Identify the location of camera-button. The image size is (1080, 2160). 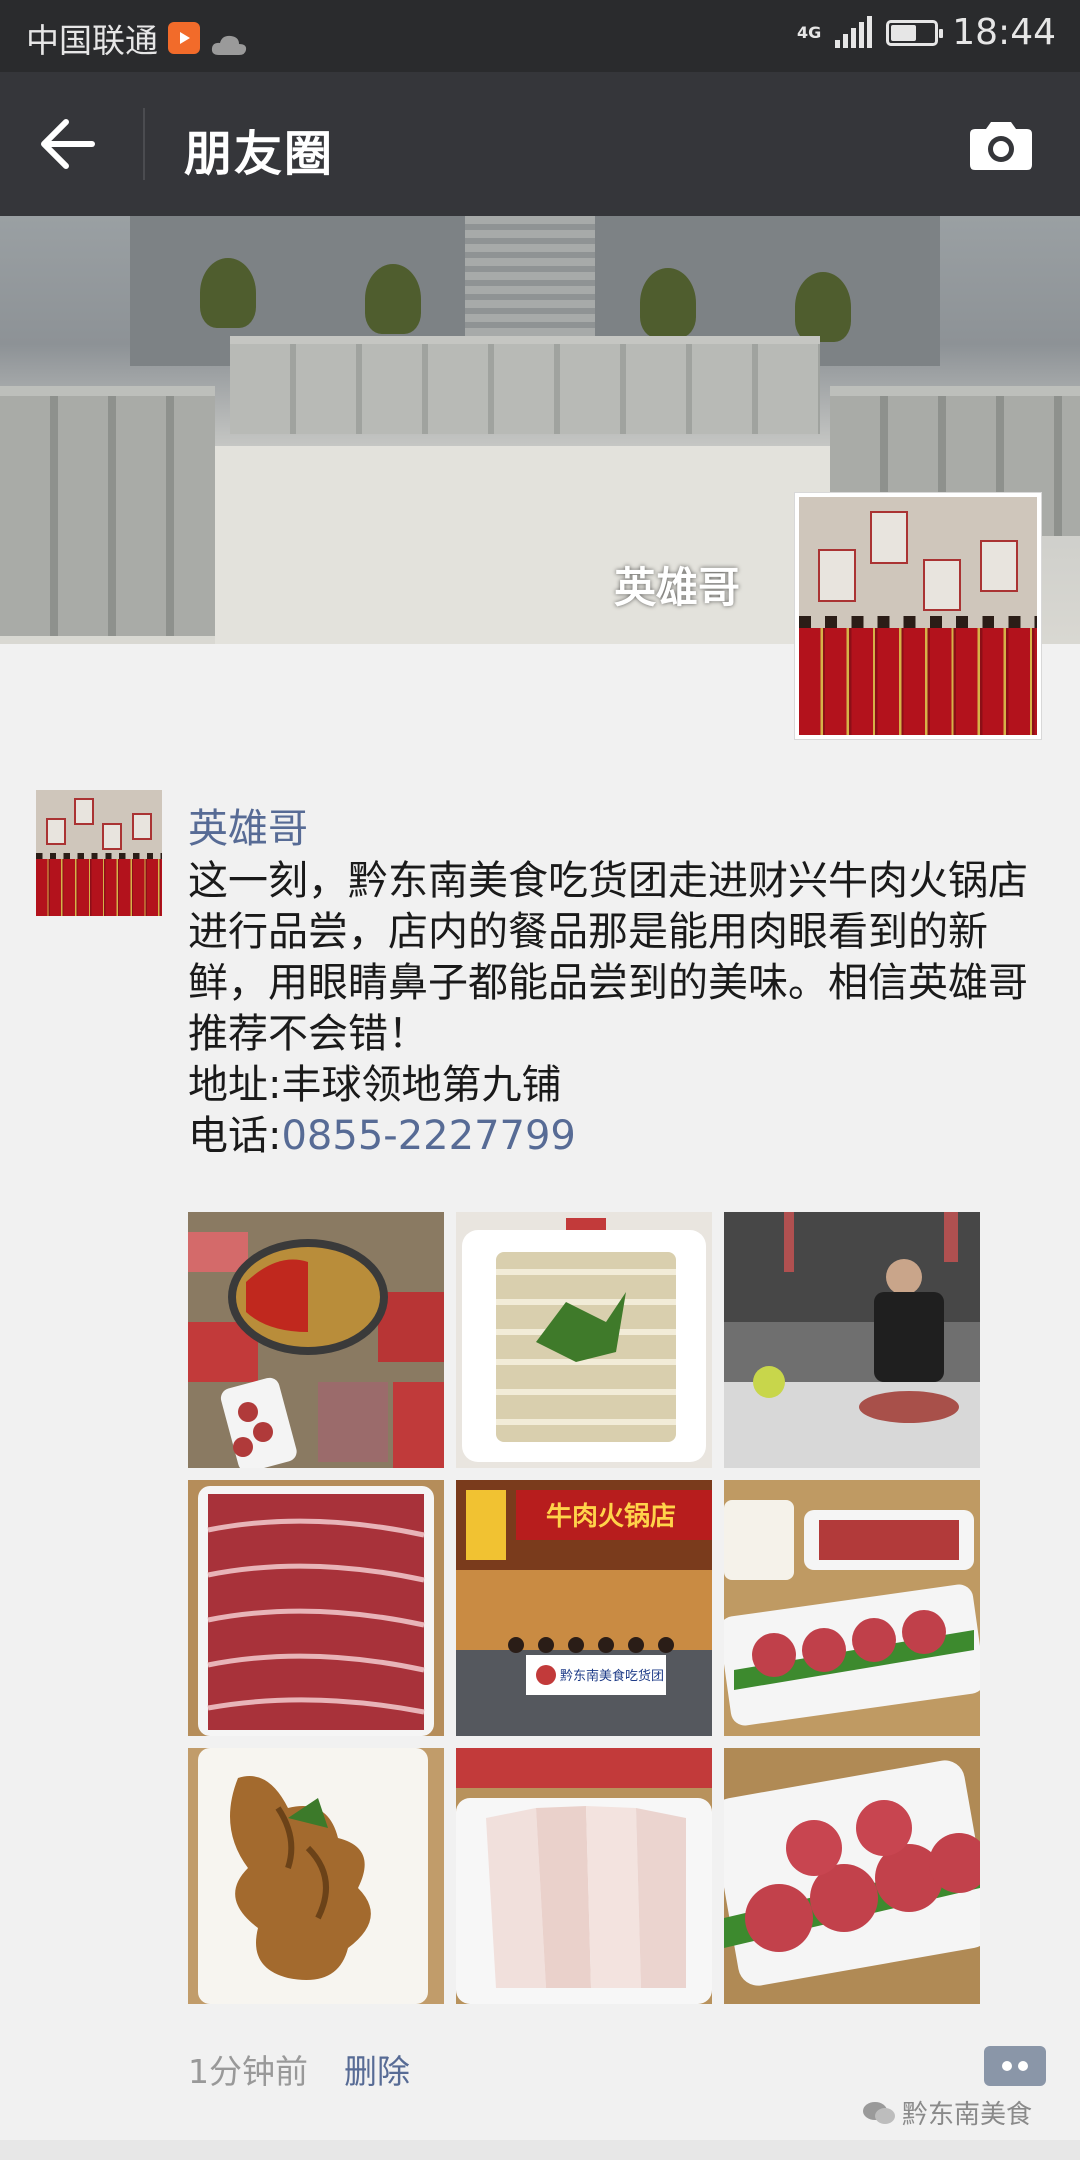
(1001, 146).